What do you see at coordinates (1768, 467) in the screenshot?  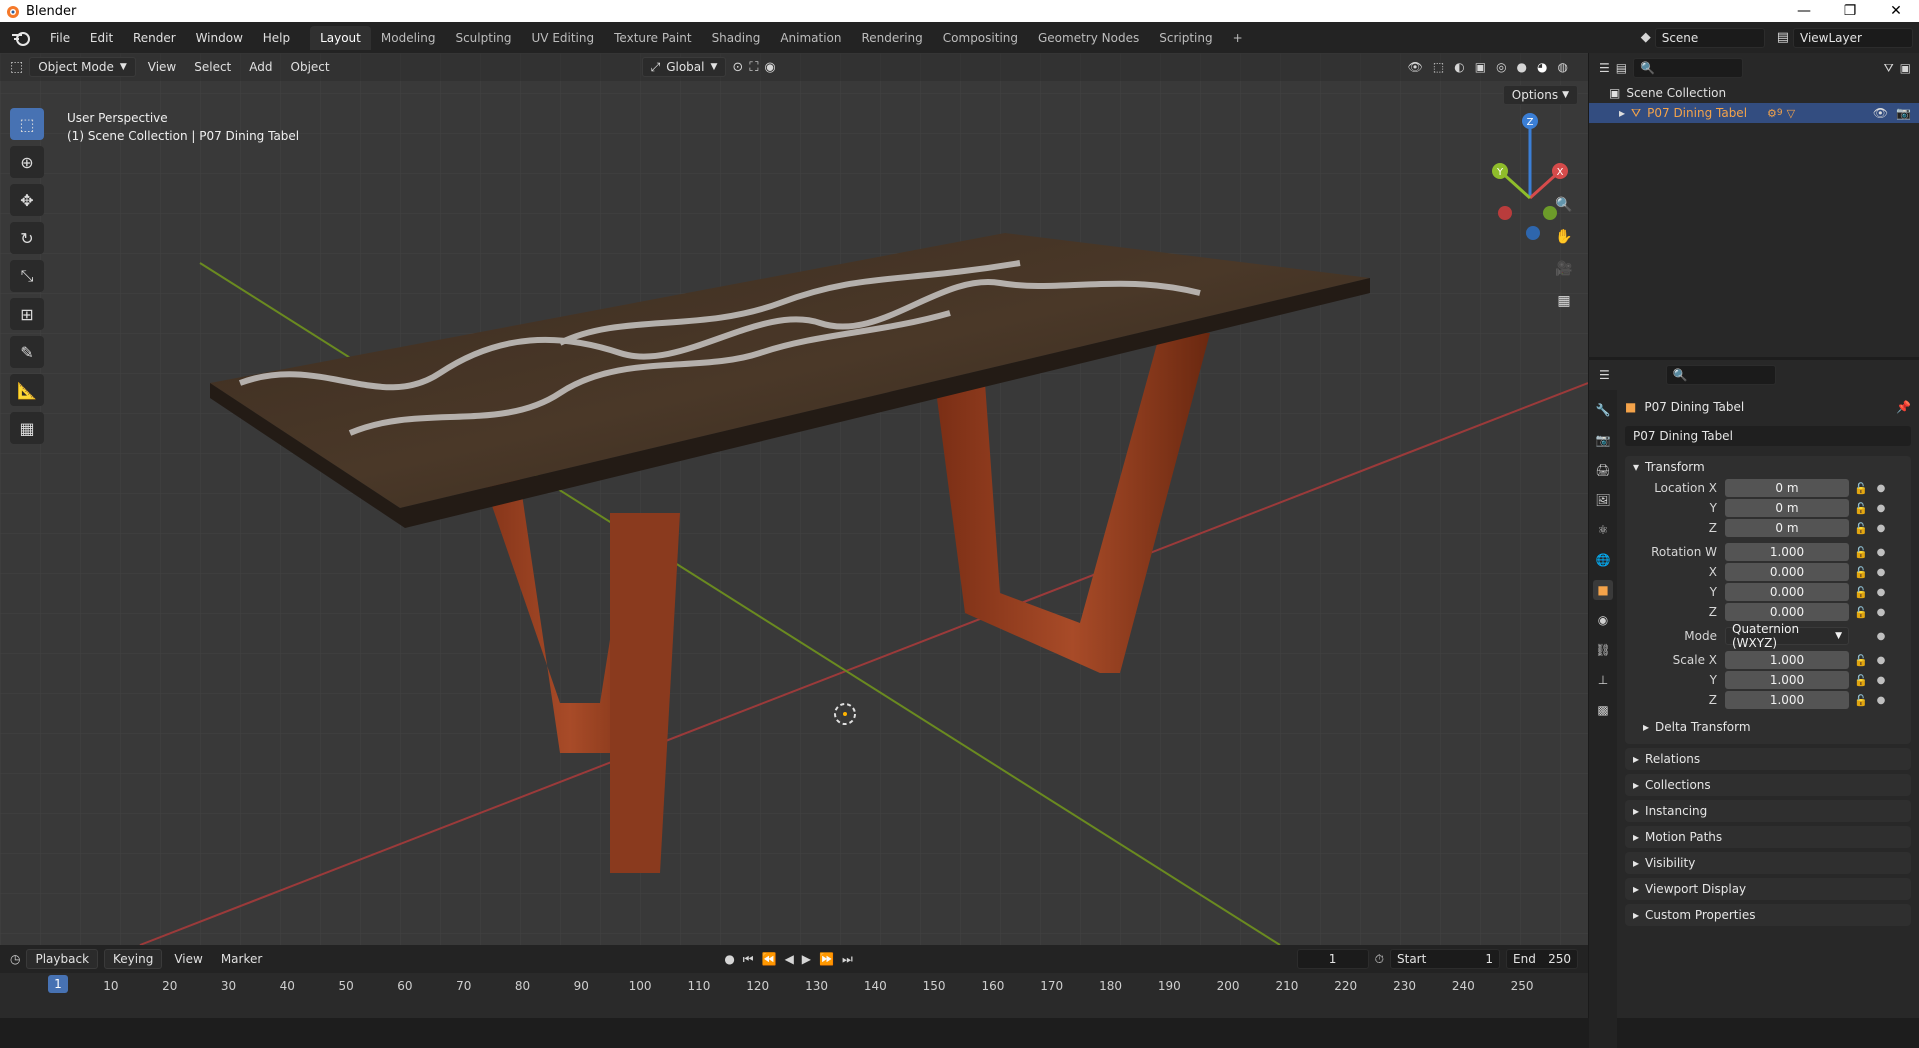 I see `transform-panel-header: ▾ Transform` at bounding box center [1768, 467].